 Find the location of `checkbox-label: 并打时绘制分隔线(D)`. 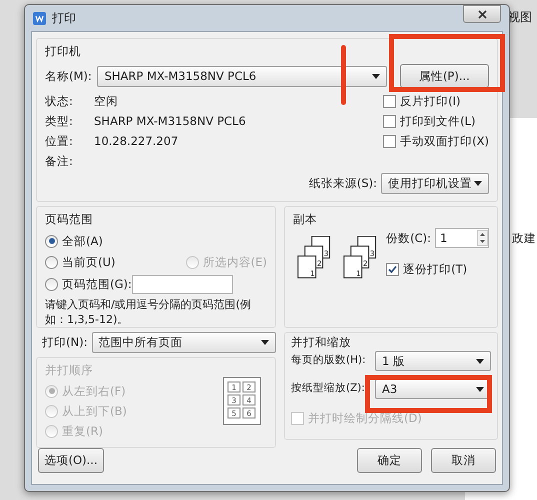

checkbox-label: 并打时绘制分隔线(D) is located at coordinates (365, 419).